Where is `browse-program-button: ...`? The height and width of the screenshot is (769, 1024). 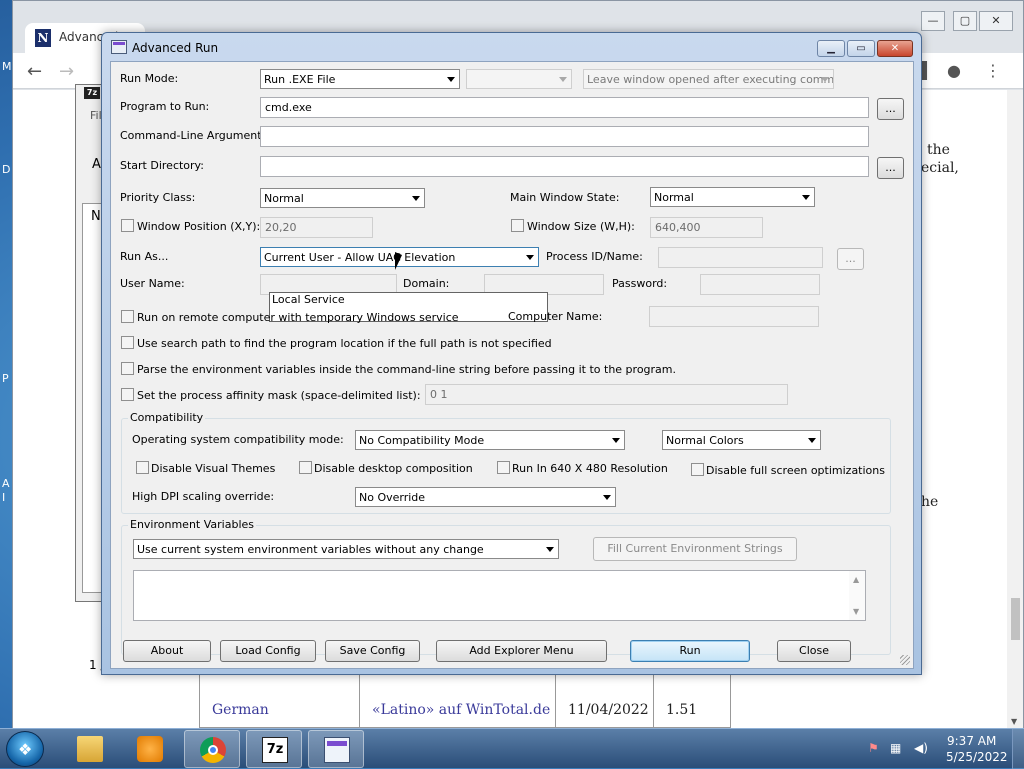 browse-program-button: ... is located at coordinates (890, 109).